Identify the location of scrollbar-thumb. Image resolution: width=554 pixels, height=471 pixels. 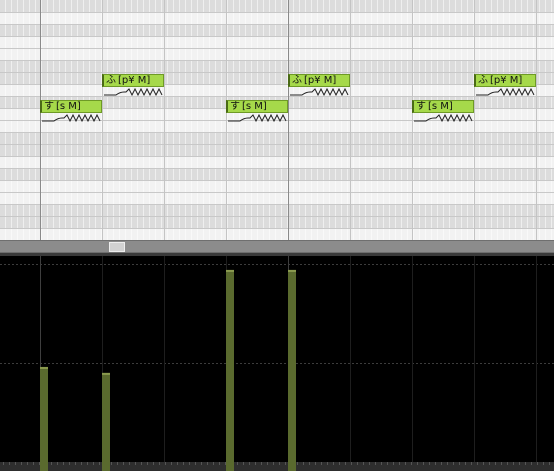
(117, 247).